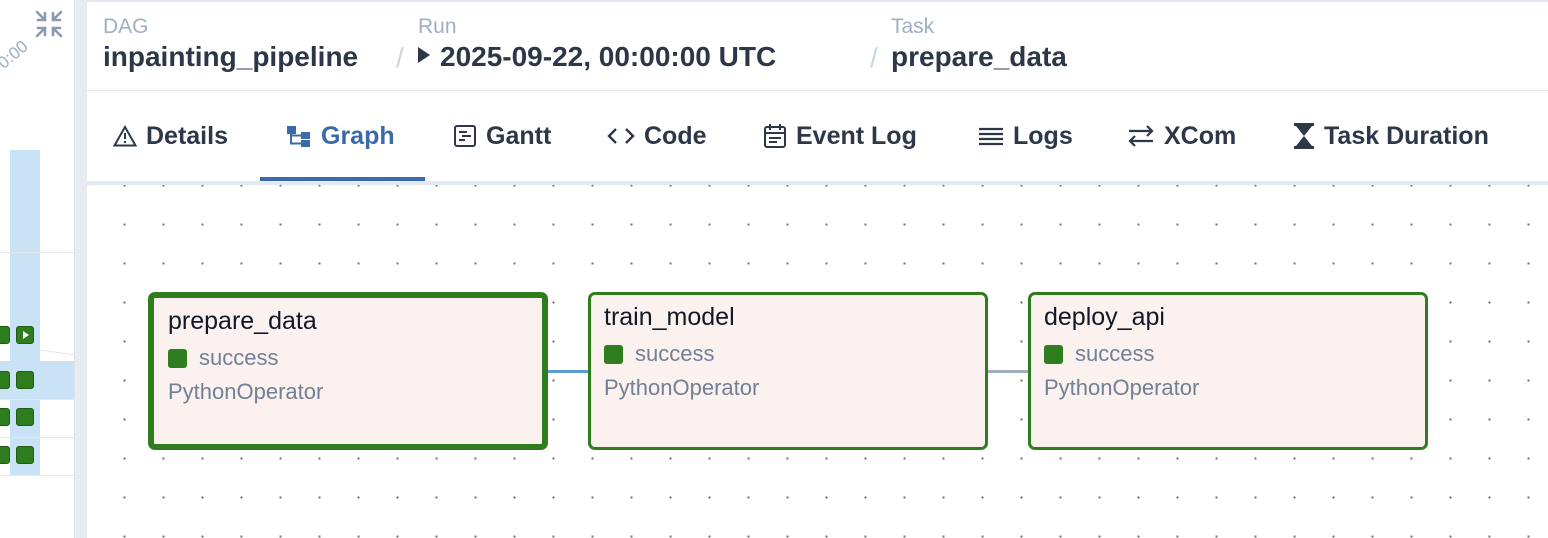 The height and width of the screenshot is (538, 1548). I want to click on tab-graph: Graph, so click(340, 136).